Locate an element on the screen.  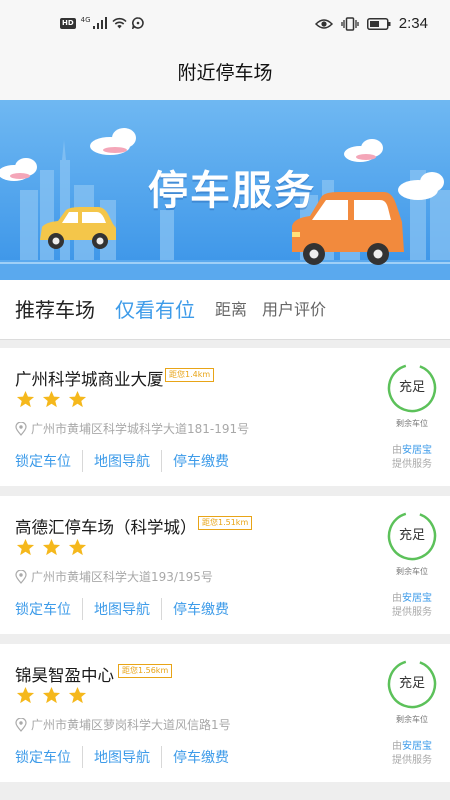
signal-icon is located at coordinates (99, 23).